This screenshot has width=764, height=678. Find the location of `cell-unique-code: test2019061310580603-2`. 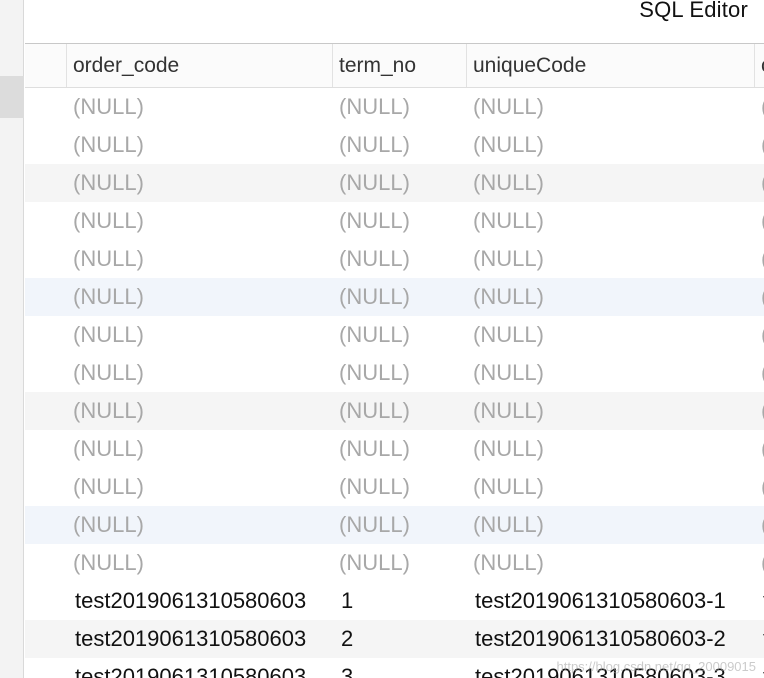

cell-unique-code: test2019061310580603-2 is located at coordinates (611, 639).